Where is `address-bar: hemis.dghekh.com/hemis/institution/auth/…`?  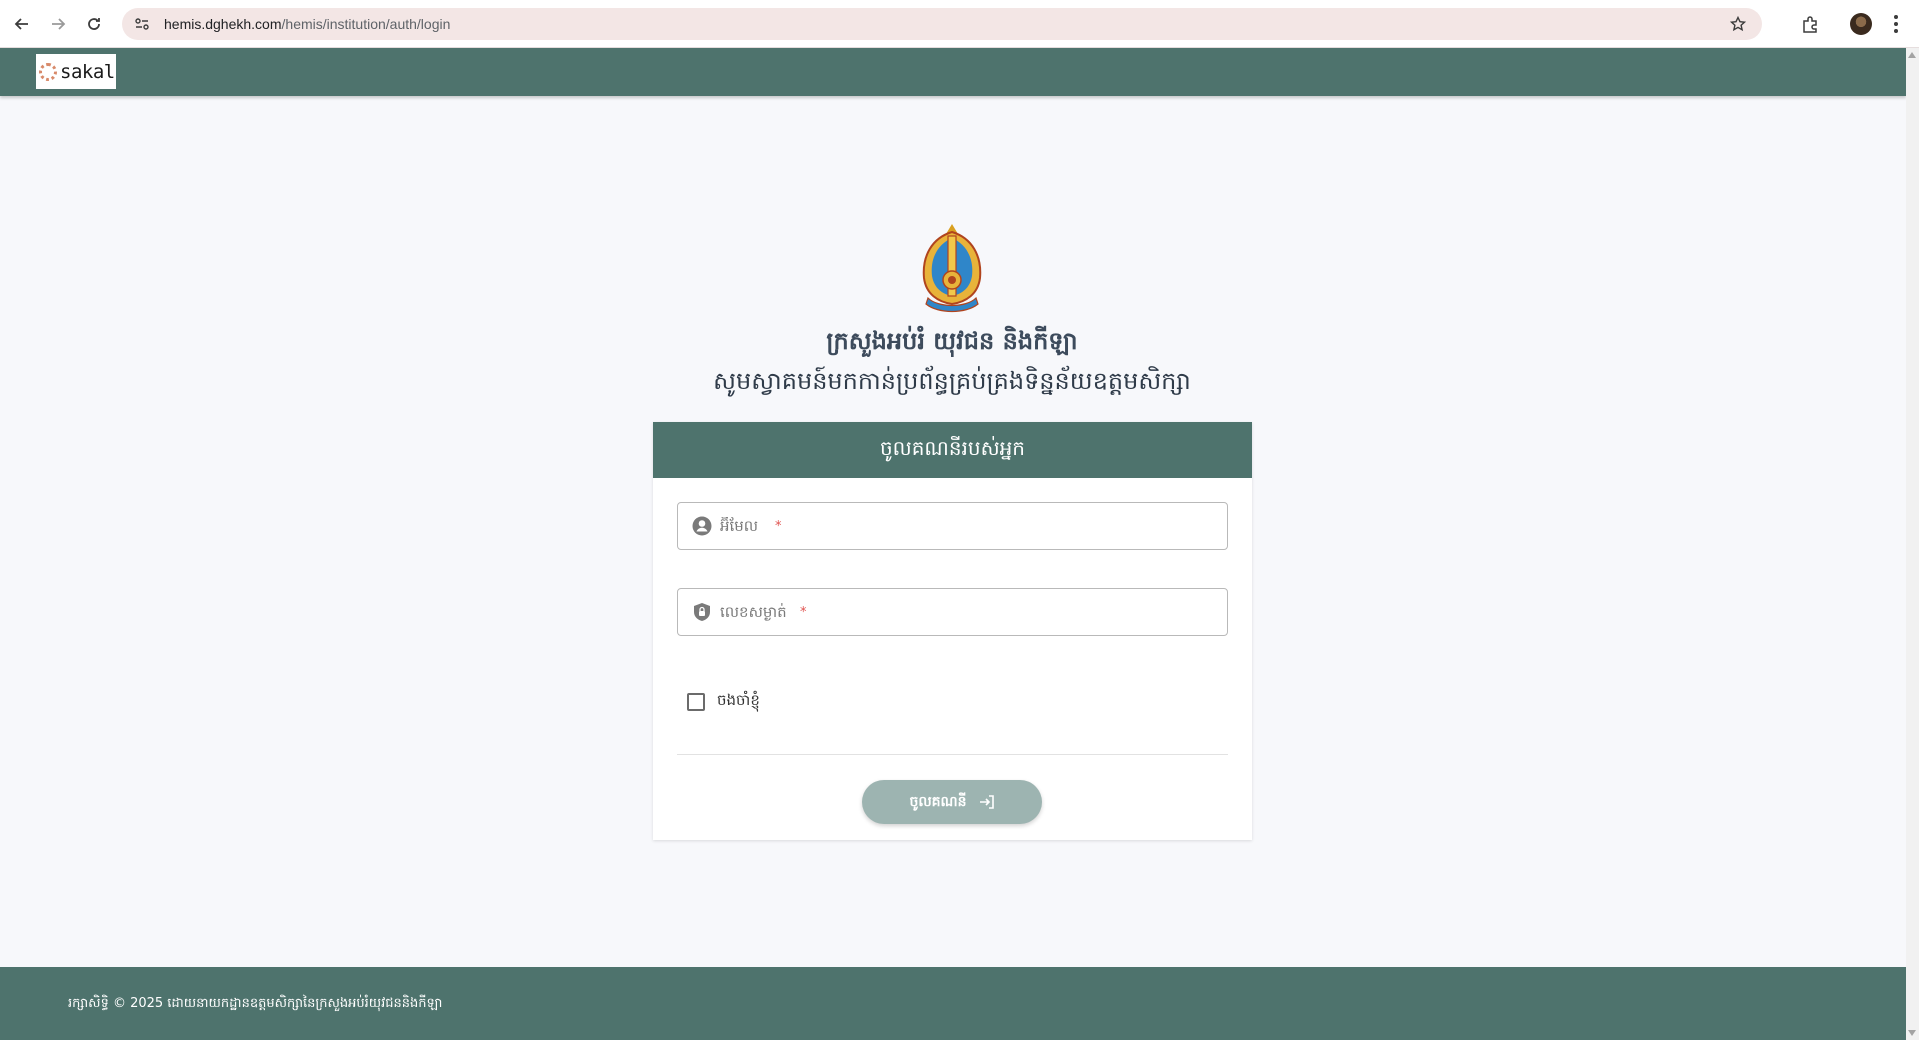
address-bar: hemis.dghekh.com/hemis/institution/auth/… is located at coordinates (942, 24).